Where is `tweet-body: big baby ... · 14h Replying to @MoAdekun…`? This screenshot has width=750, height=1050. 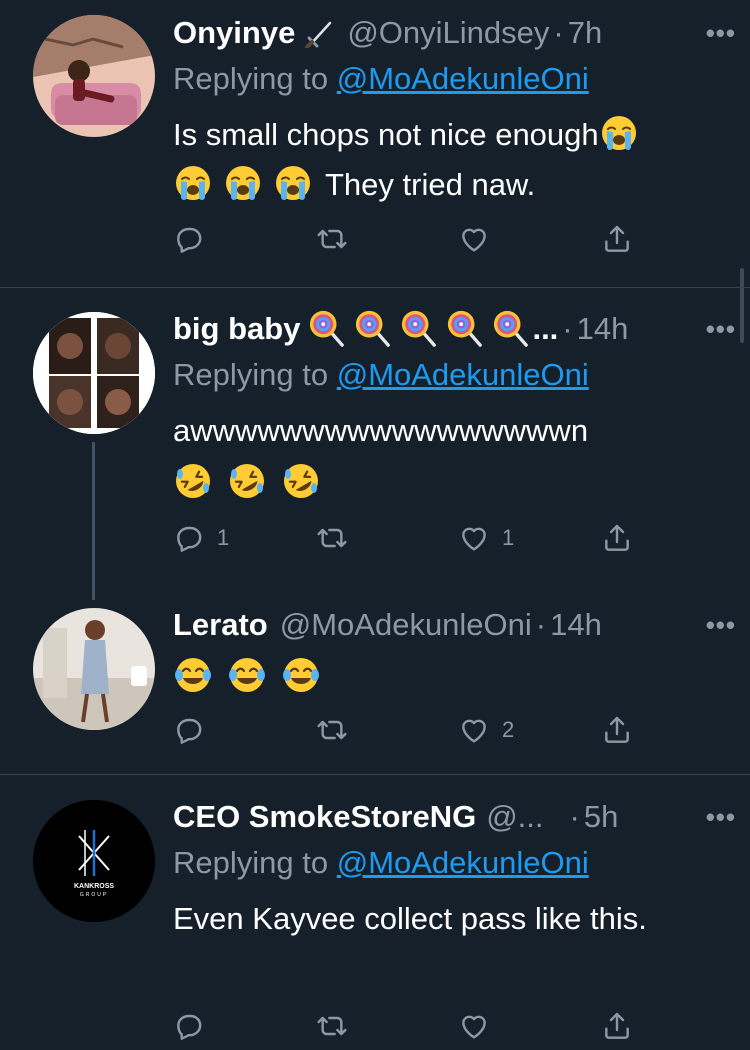
tweet-body: big baby ... · 14h Replying to @MoAdekun… is located at coordinates (451, 406).